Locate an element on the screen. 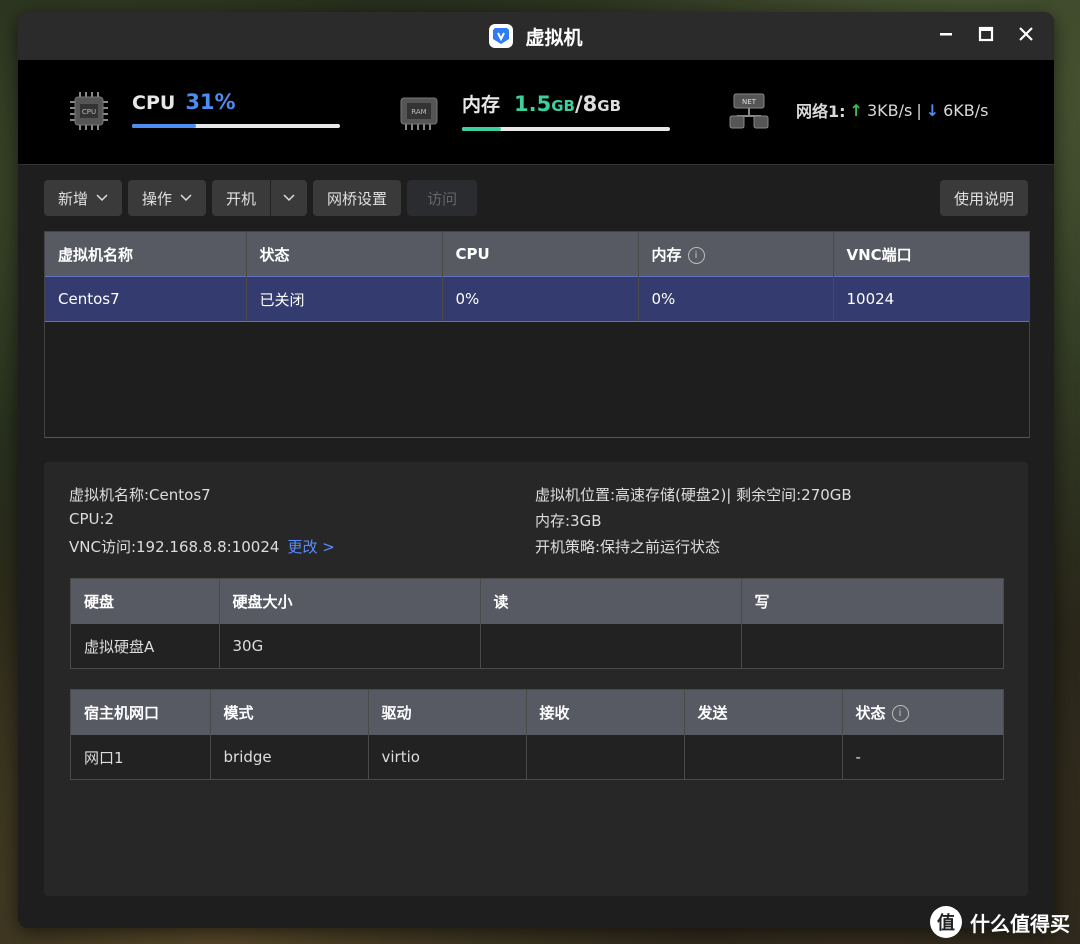 This screenshot has height=944, width=1080. column-header-cpu: CPU is located at coordinates (540, 254).